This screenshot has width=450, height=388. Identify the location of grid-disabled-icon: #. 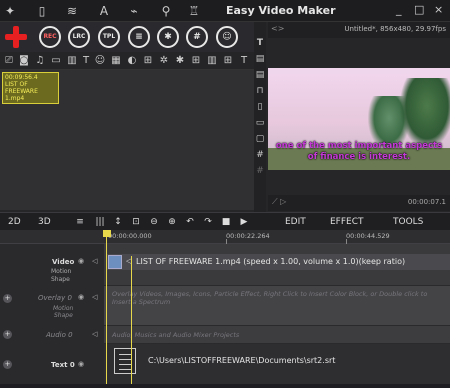
(260, 171).